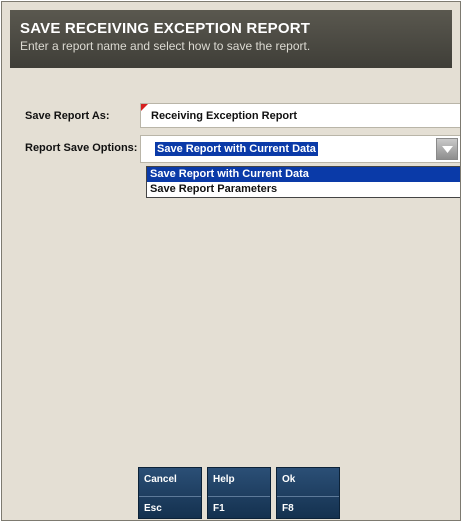 This screenshot has width=464, height=524. Describe the element at coordinates (303, 174) in the screenshot. I see `option-current-data: Save Report with Current Data` at that location.